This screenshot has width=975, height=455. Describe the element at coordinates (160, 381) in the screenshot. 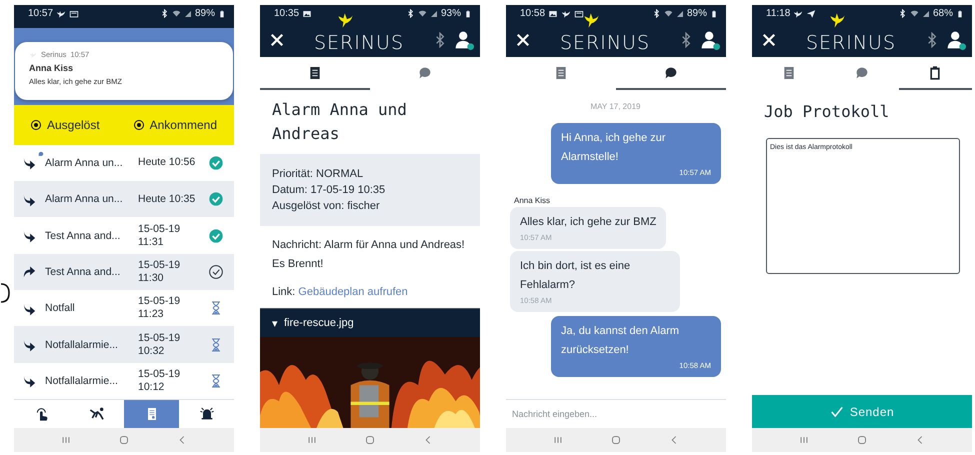

I see `alarm-date: 15-05-19 10:12` at that location.